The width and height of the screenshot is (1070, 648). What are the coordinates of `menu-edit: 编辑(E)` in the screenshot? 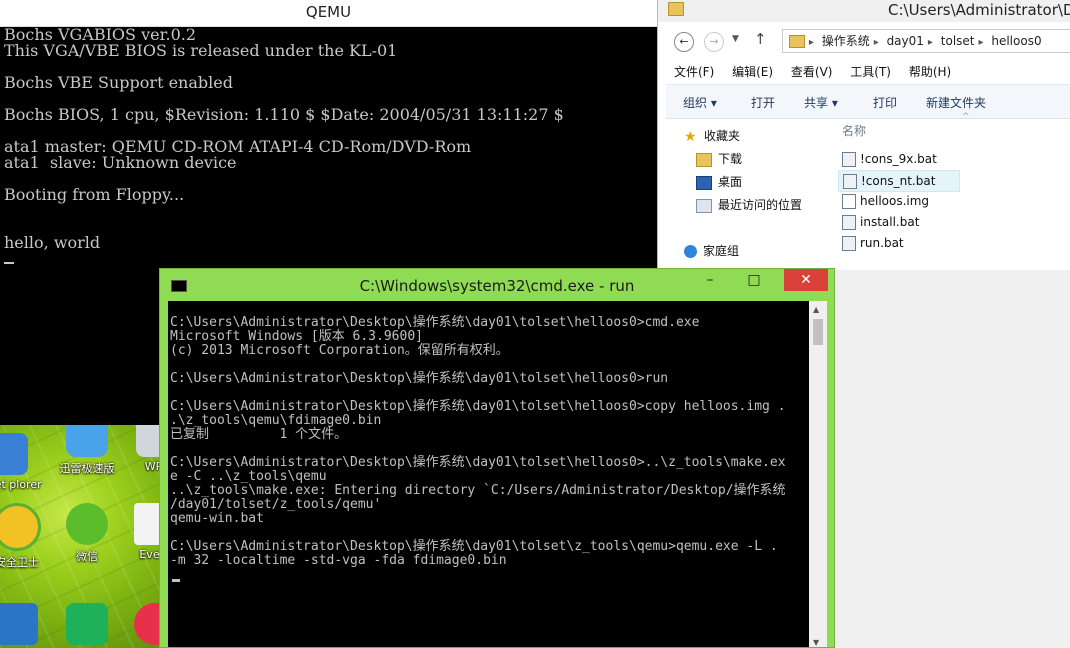 It's located at (752, 72).